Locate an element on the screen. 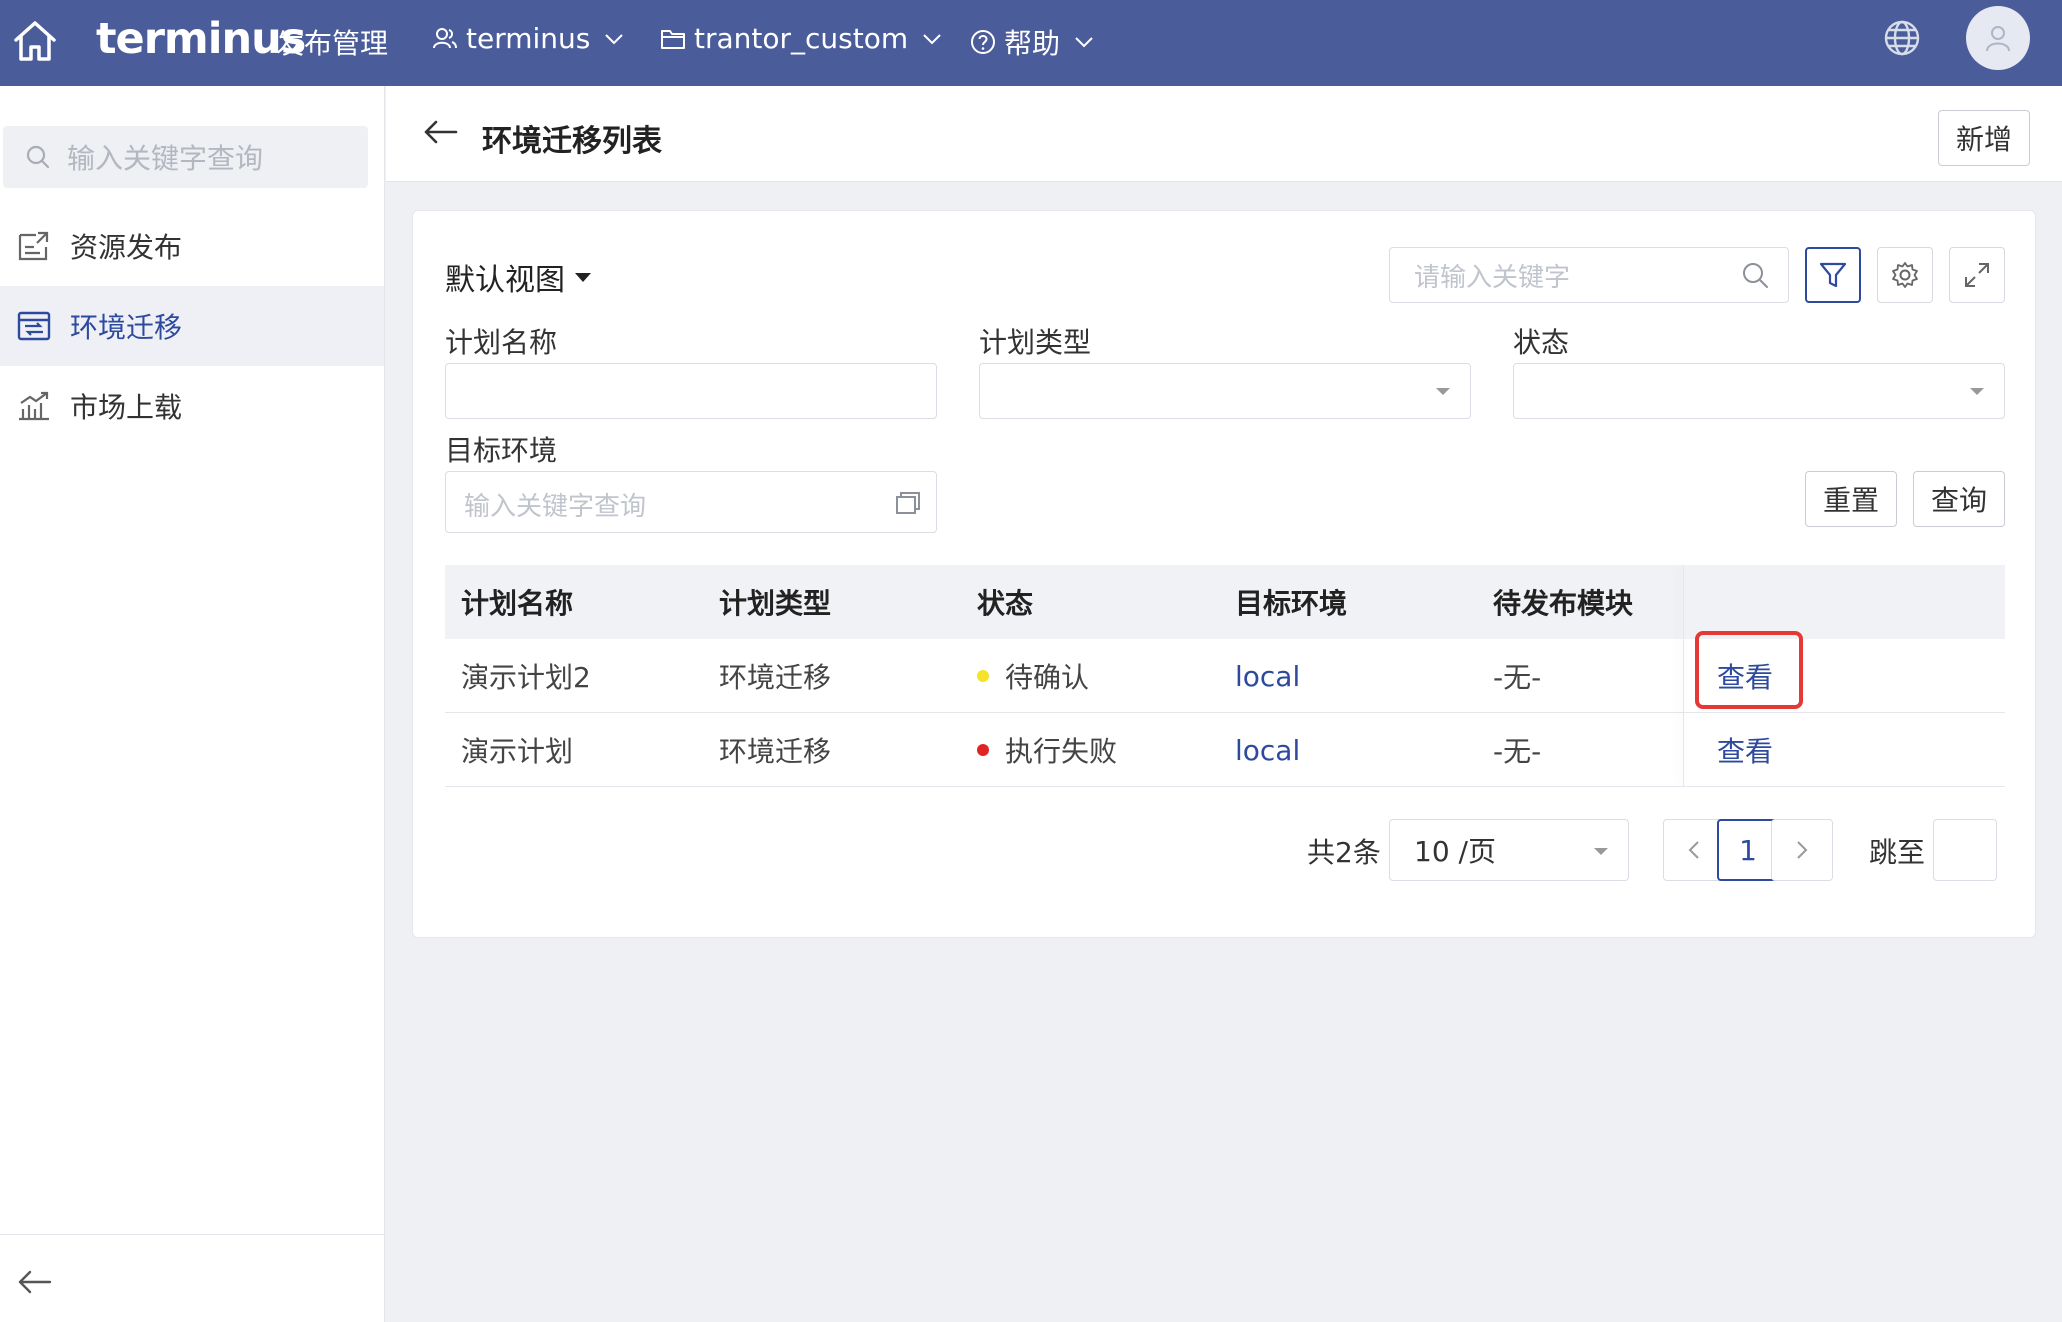  next-page-button is located at coordinates (1802, 850).